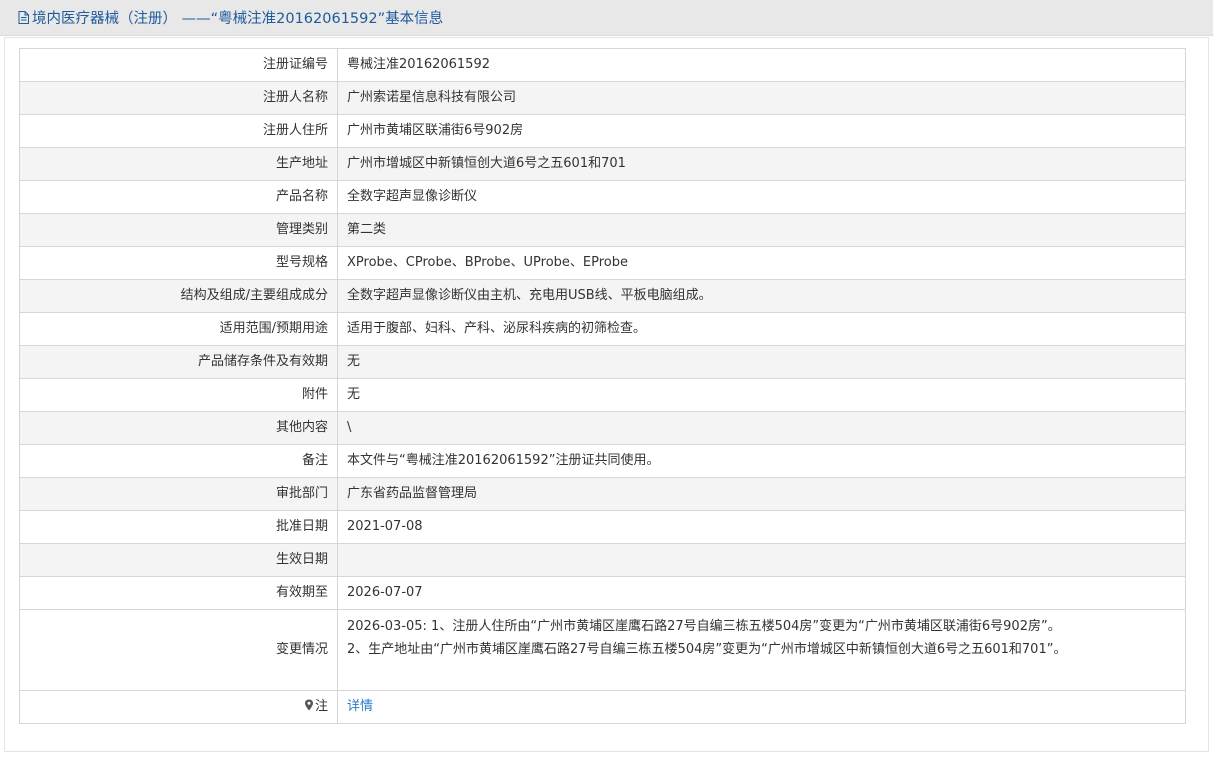  What do you see at coordinates (761, 593) in the screenshot?
I see `row-value: 2026-07-07` at bounding box center [761, 593].